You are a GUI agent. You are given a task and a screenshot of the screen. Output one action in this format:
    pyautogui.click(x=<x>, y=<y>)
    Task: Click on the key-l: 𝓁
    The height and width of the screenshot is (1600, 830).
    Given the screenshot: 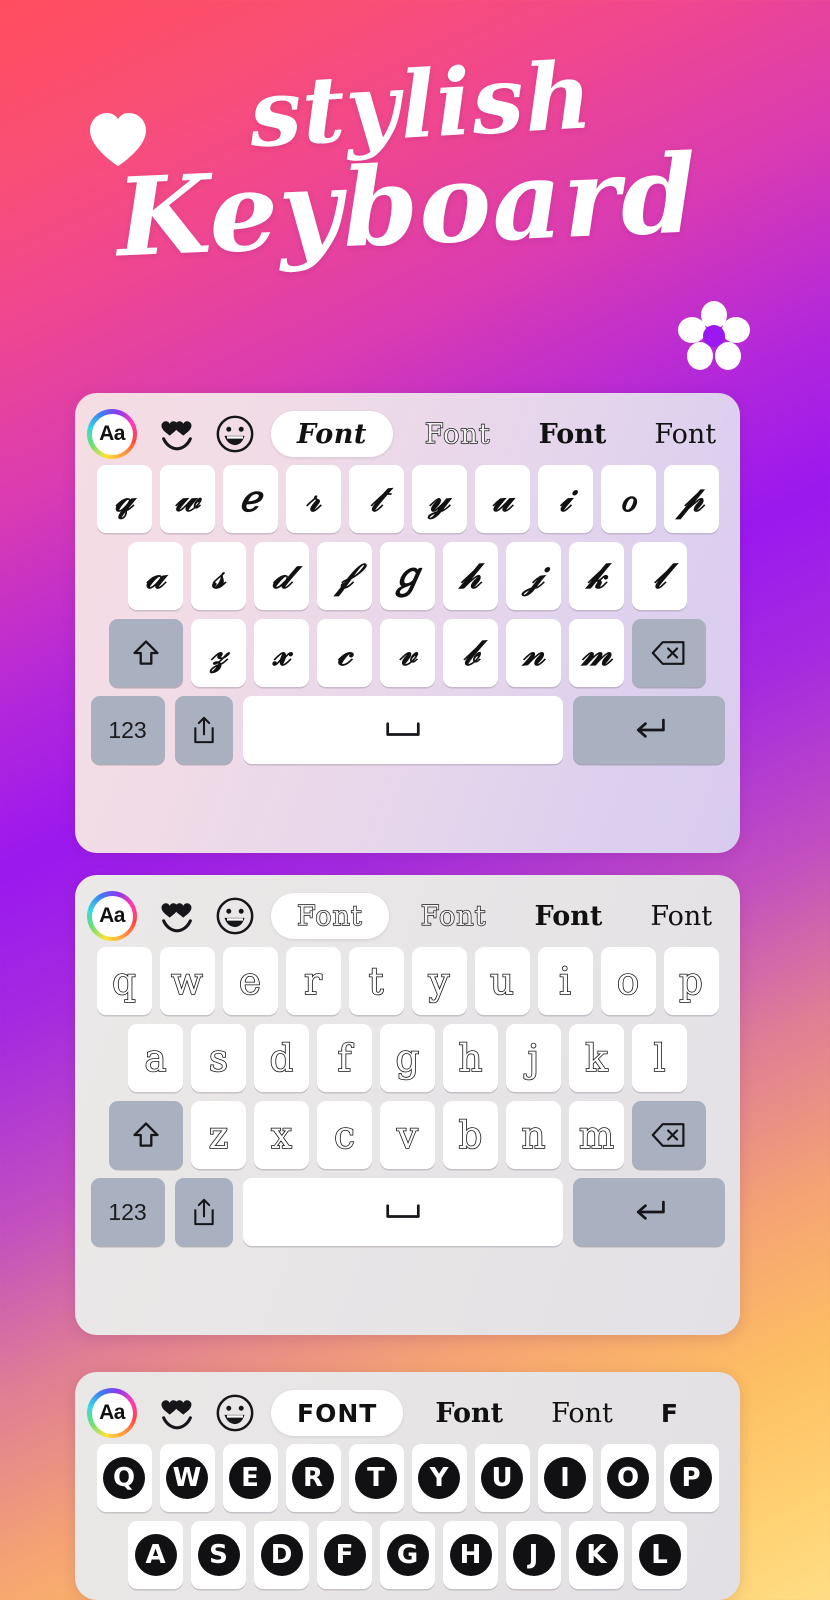 What is the action you would take?
    pyautogui.click(x=659, y=576)
    